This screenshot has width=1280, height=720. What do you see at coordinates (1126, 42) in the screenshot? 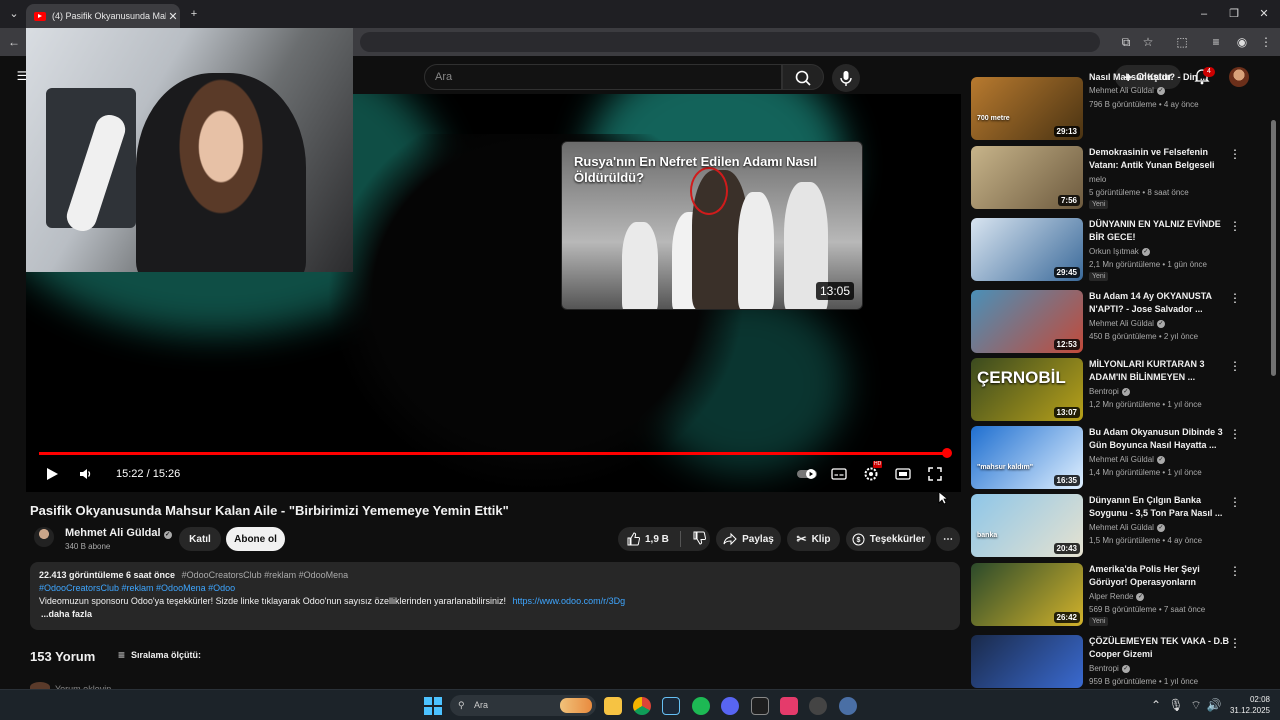
I see `install-app-icon: ⧉` at bounding box center [1126, 42].